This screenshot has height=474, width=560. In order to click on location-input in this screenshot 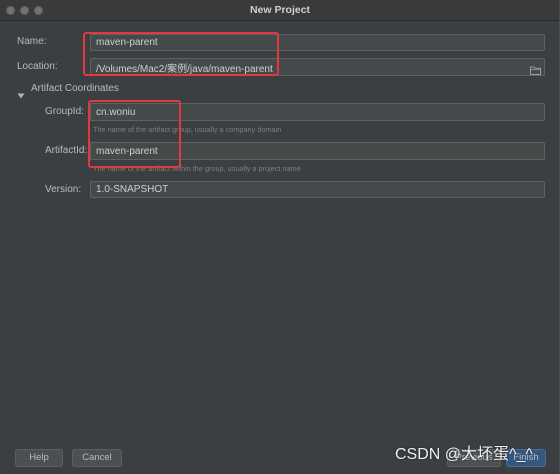, I will do `click(317, 67)`.